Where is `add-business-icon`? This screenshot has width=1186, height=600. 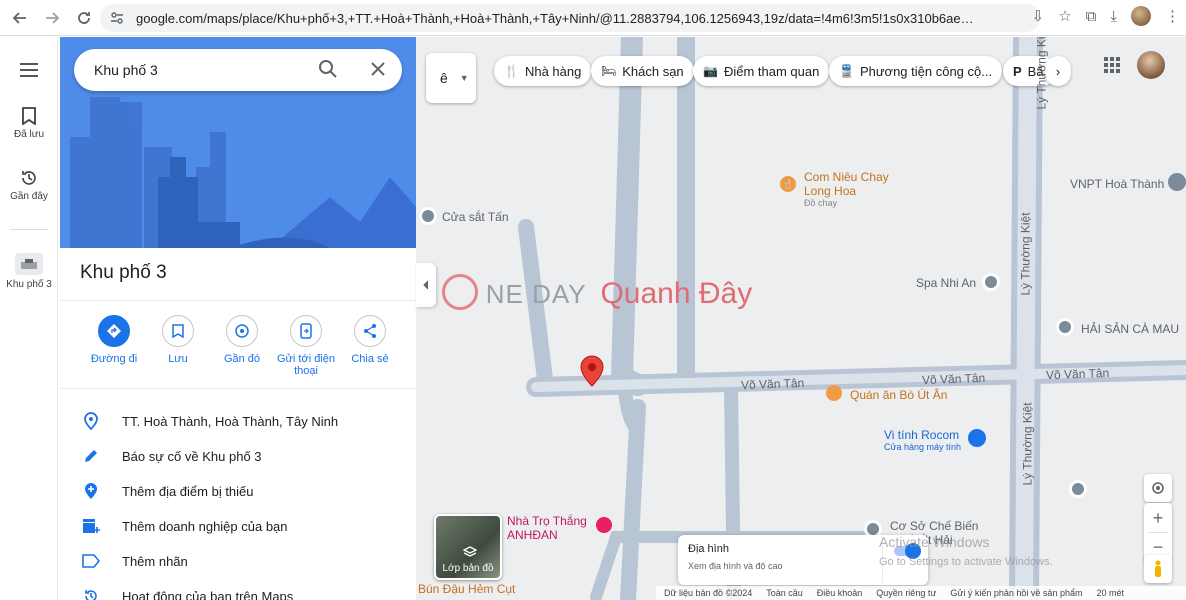
add-business-icon is located at coordinates (91, 526).